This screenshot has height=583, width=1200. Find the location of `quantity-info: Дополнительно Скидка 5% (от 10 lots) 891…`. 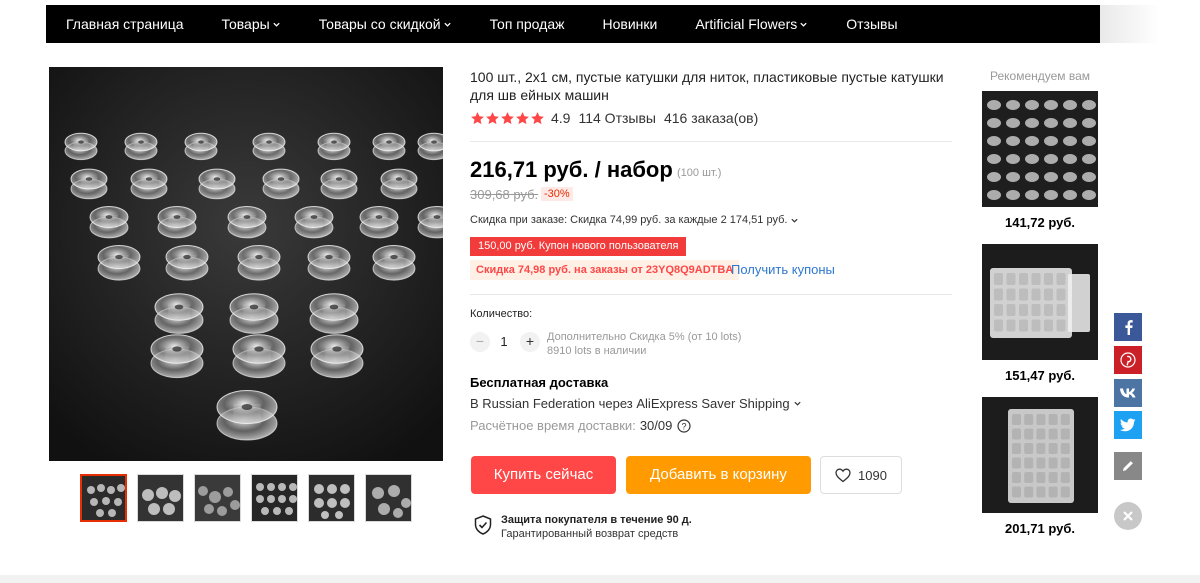

quantity-info: Дополнительно Скидка 5% (от 10 lots) 891… is located at coordinates (644, 344).